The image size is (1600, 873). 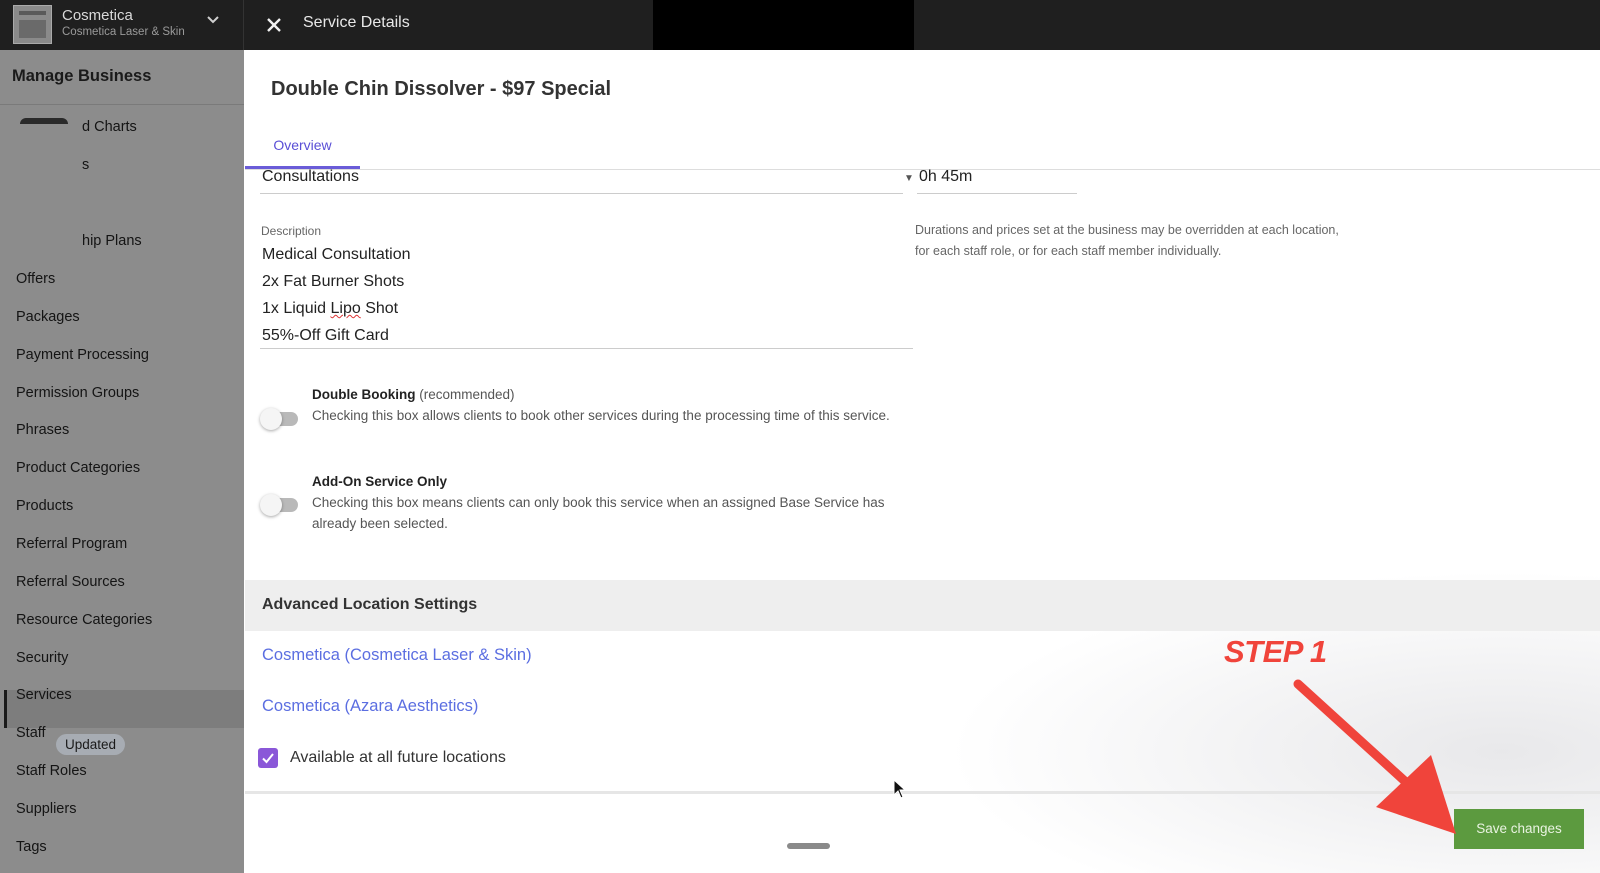 What do you see at coordinates (356, 22) in the screenshot?
I see `panel-title: Service Details` at bounding box center [356, 22].